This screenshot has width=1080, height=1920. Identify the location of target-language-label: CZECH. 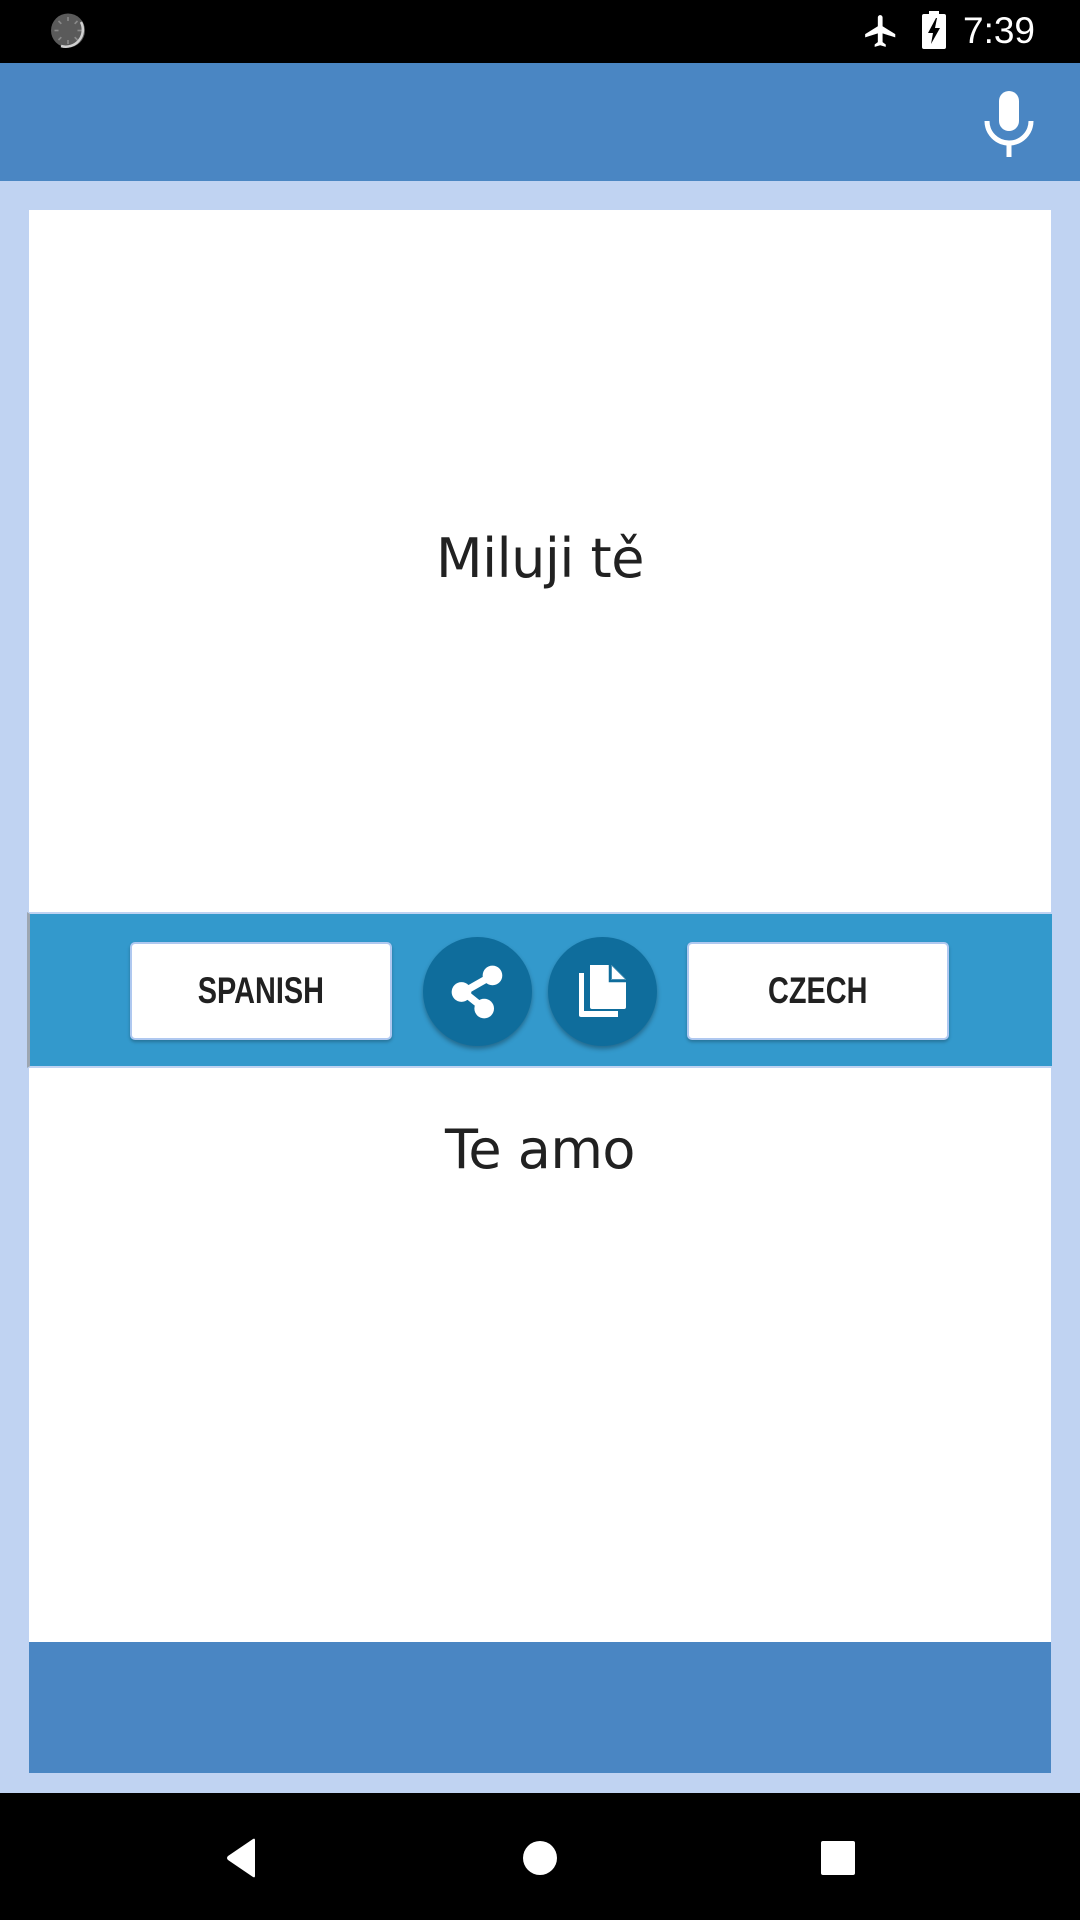
(818, 990).